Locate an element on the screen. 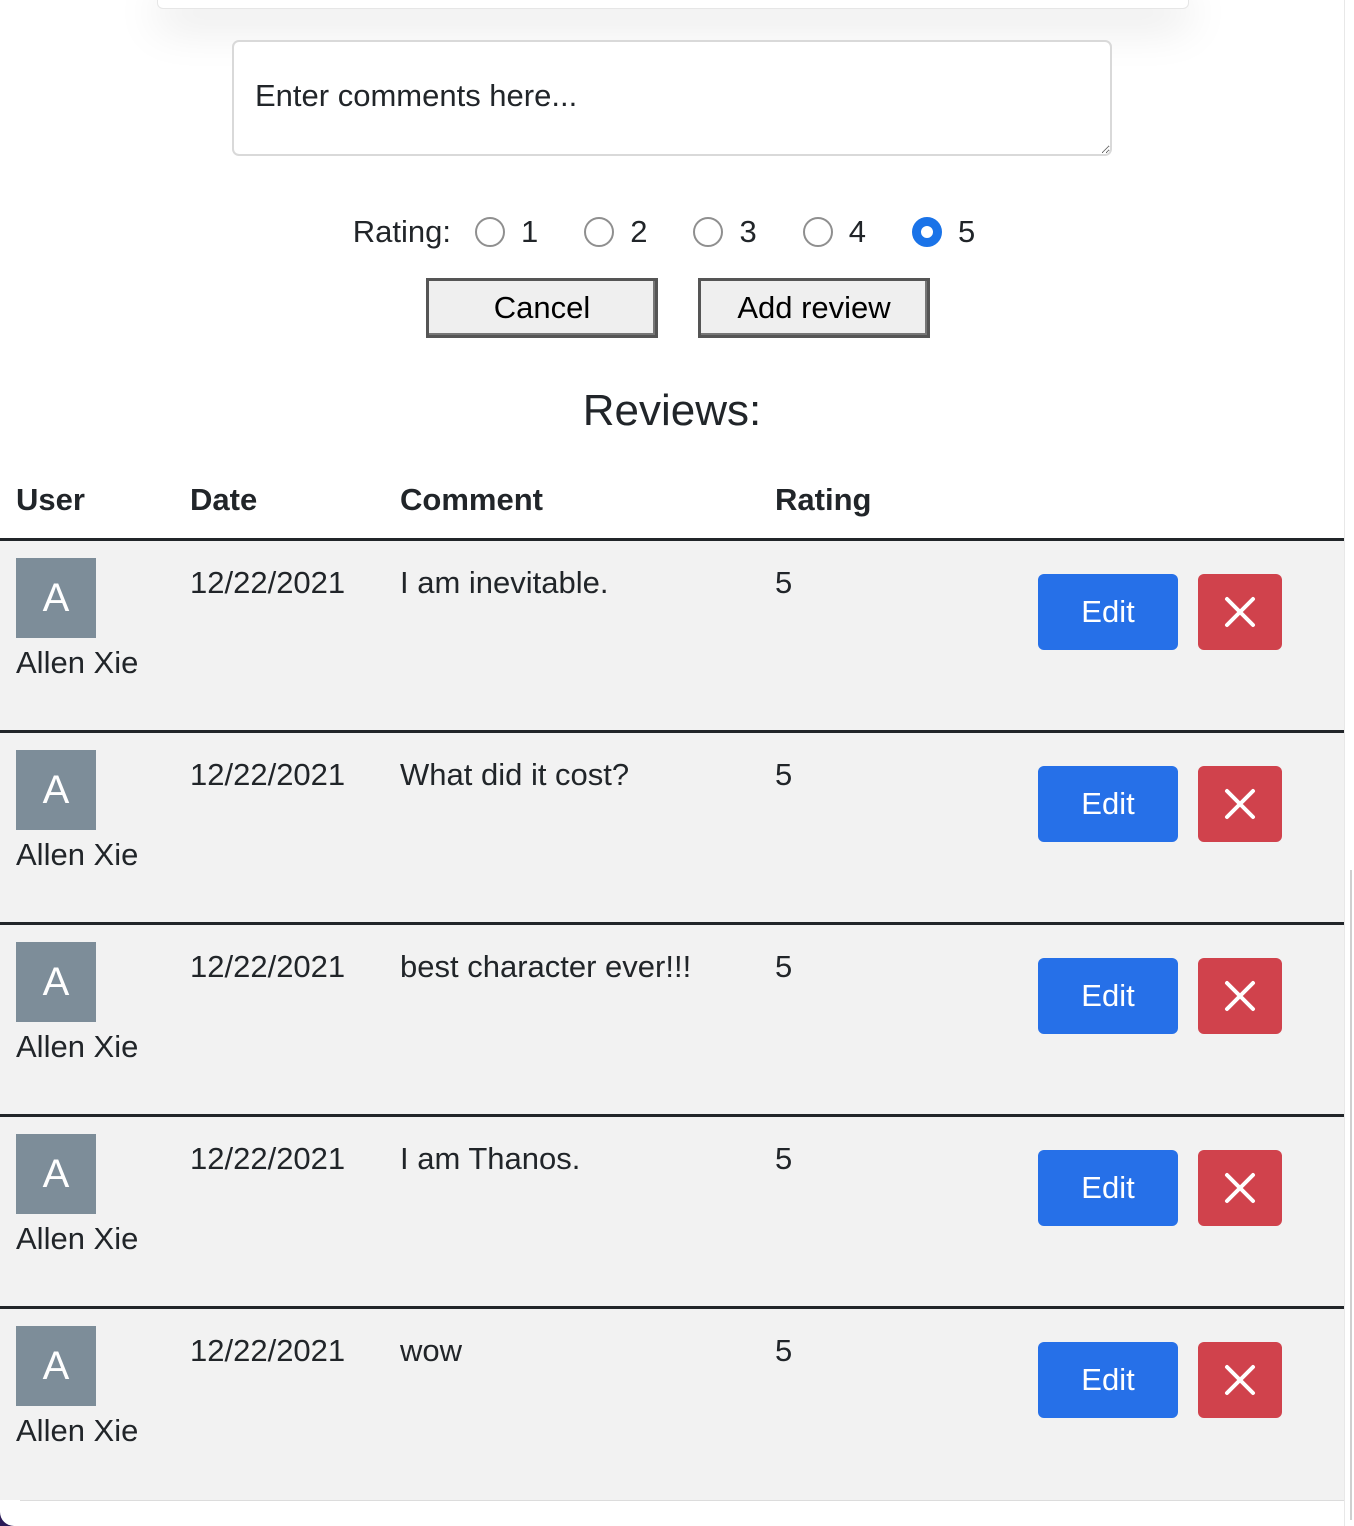  rating-option-label: 2 is located at coordinates (639, 231).